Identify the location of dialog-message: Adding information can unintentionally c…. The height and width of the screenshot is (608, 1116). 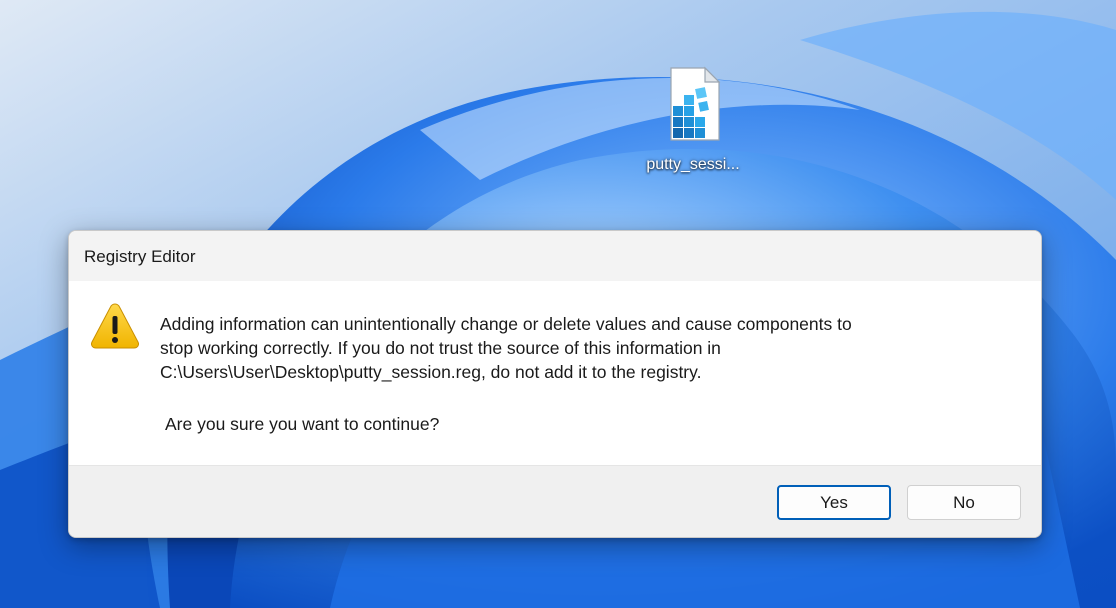
(590, 348).